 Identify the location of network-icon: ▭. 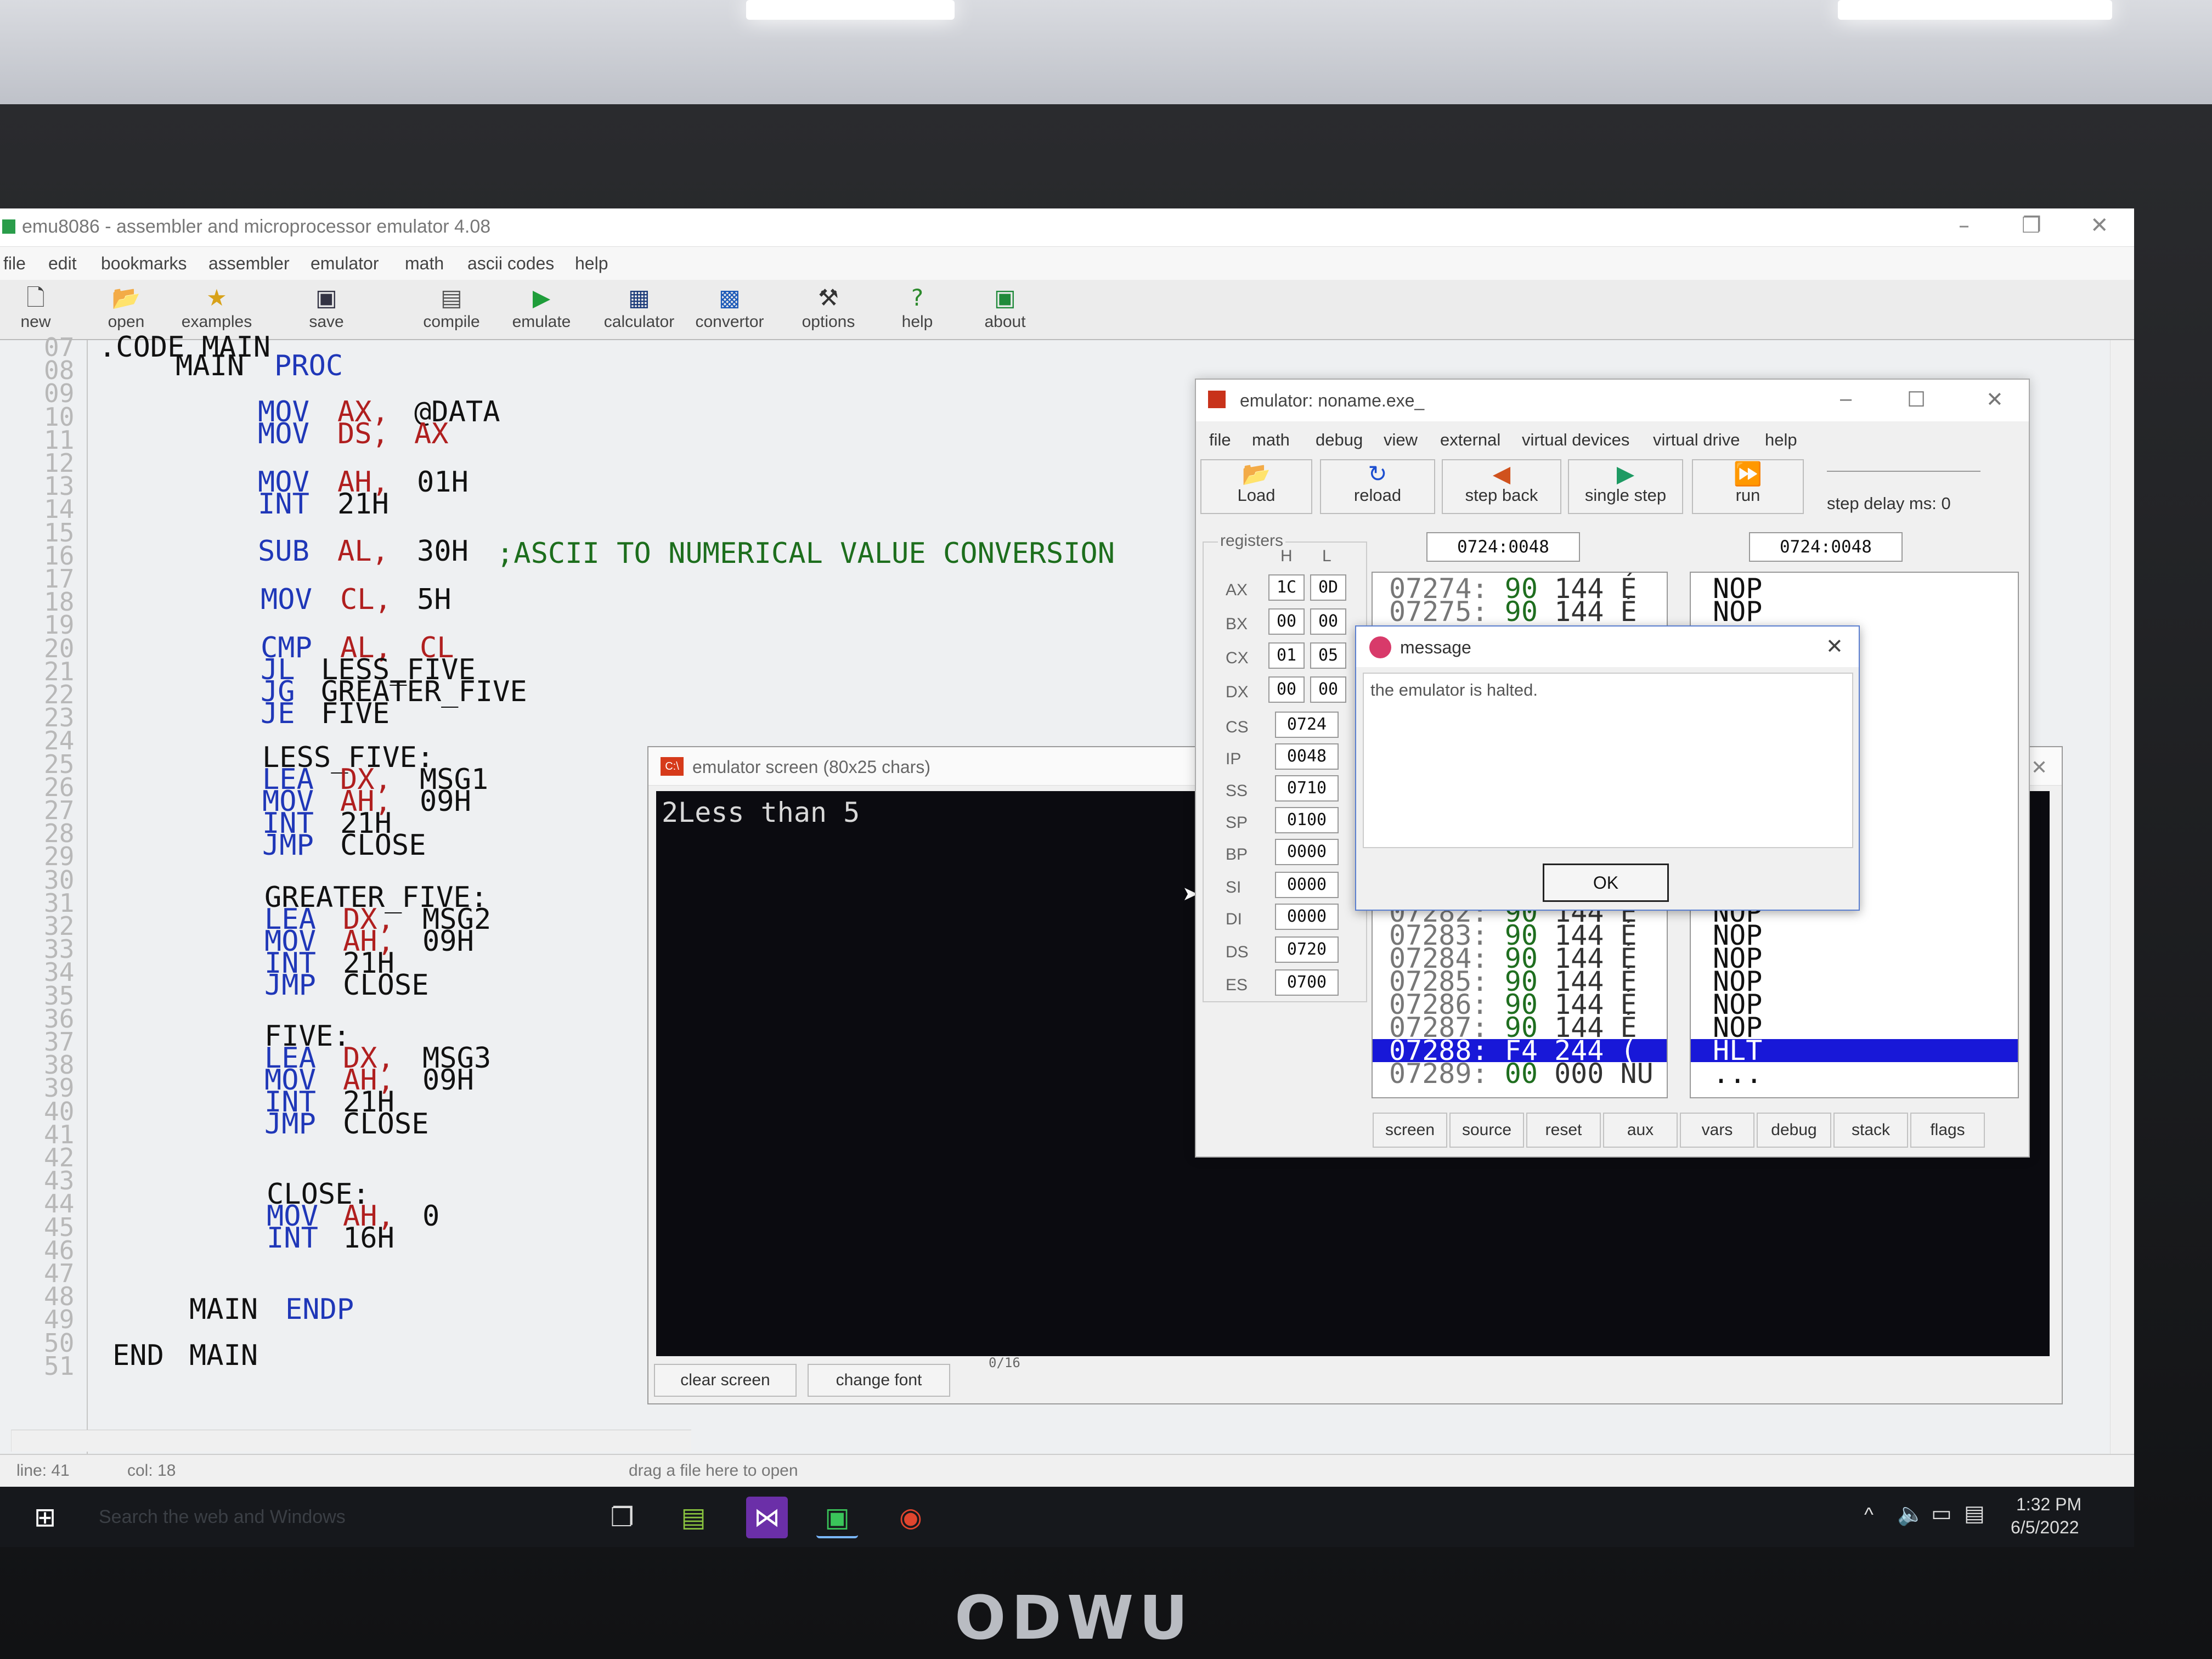
(1942, 1513).